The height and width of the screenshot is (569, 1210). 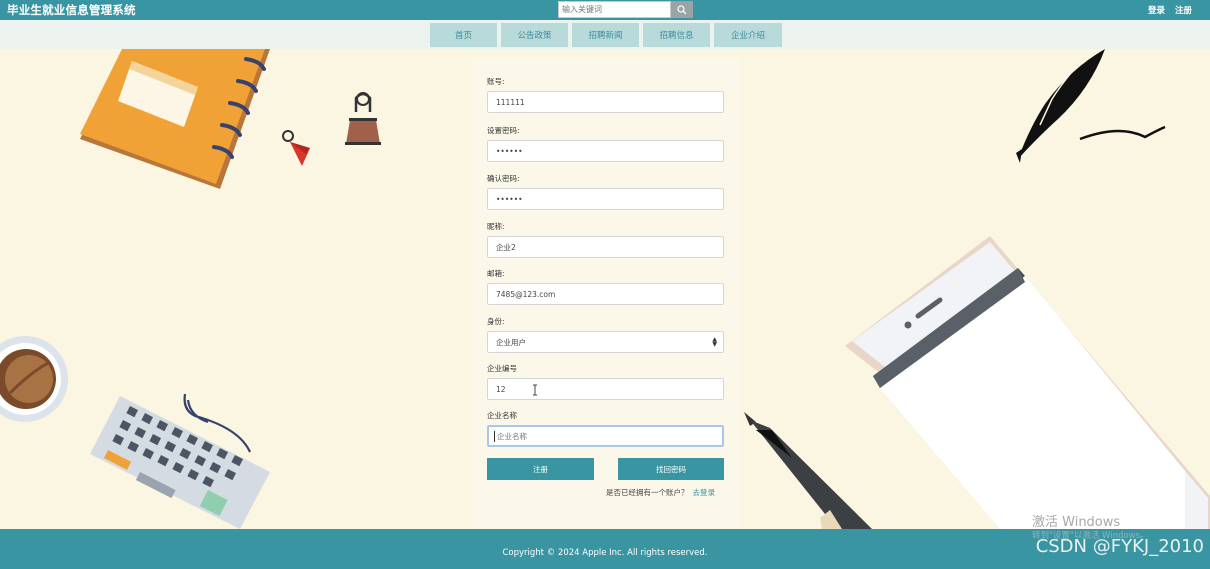 I want to click on password-value: ••••••, so click(x=509, y=151).